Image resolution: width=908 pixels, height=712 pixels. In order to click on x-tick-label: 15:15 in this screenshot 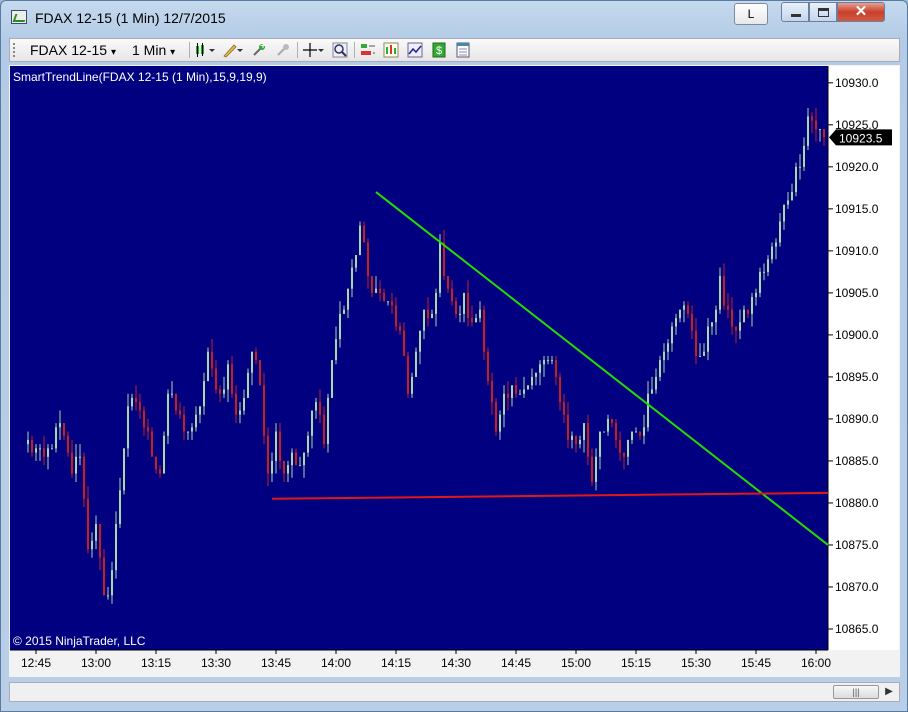, I will do `click(636, 663)`.